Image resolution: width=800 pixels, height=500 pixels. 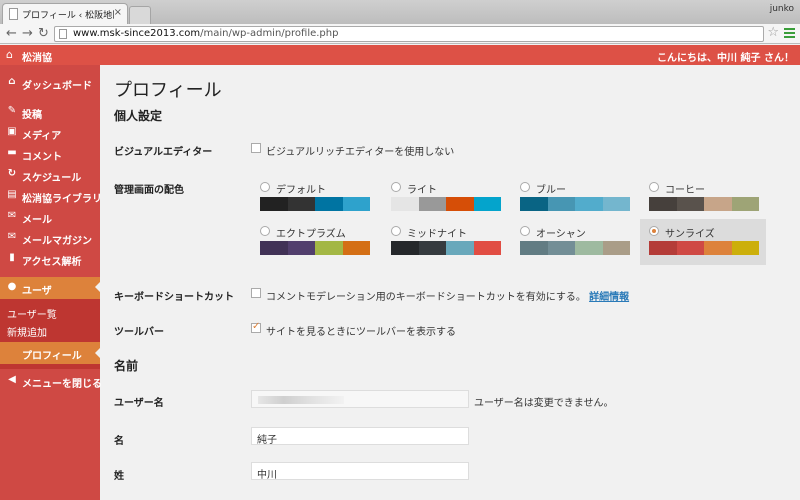 What do you see at coordinates (448, 297) in the screenshot?
I see `keyboard-shortcuts-text: コメントモデレーション用のキーボードショートカットを有効にする。 詳細情報` at bounding box center [448, 297].